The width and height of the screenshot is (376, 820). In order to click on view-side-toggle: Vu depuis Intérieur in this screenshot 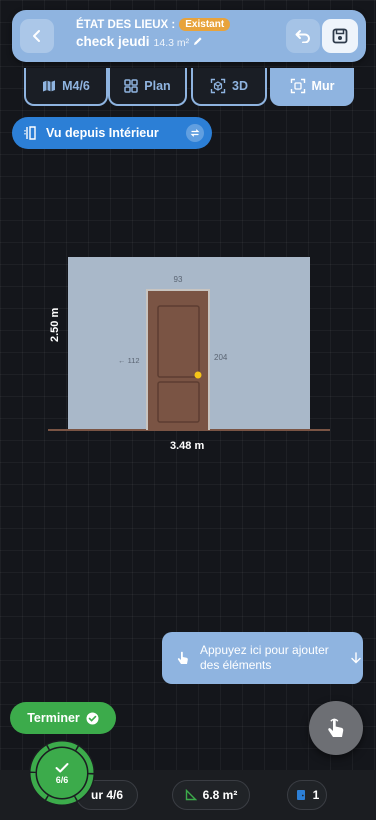, I will do `click(112, 133)`.